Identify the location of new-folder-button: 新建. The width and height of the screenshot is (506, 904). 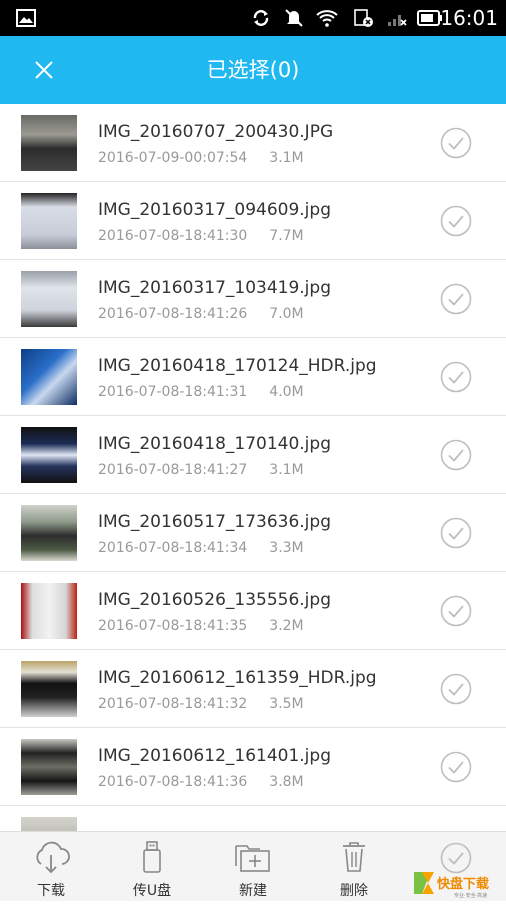
(253, 866).